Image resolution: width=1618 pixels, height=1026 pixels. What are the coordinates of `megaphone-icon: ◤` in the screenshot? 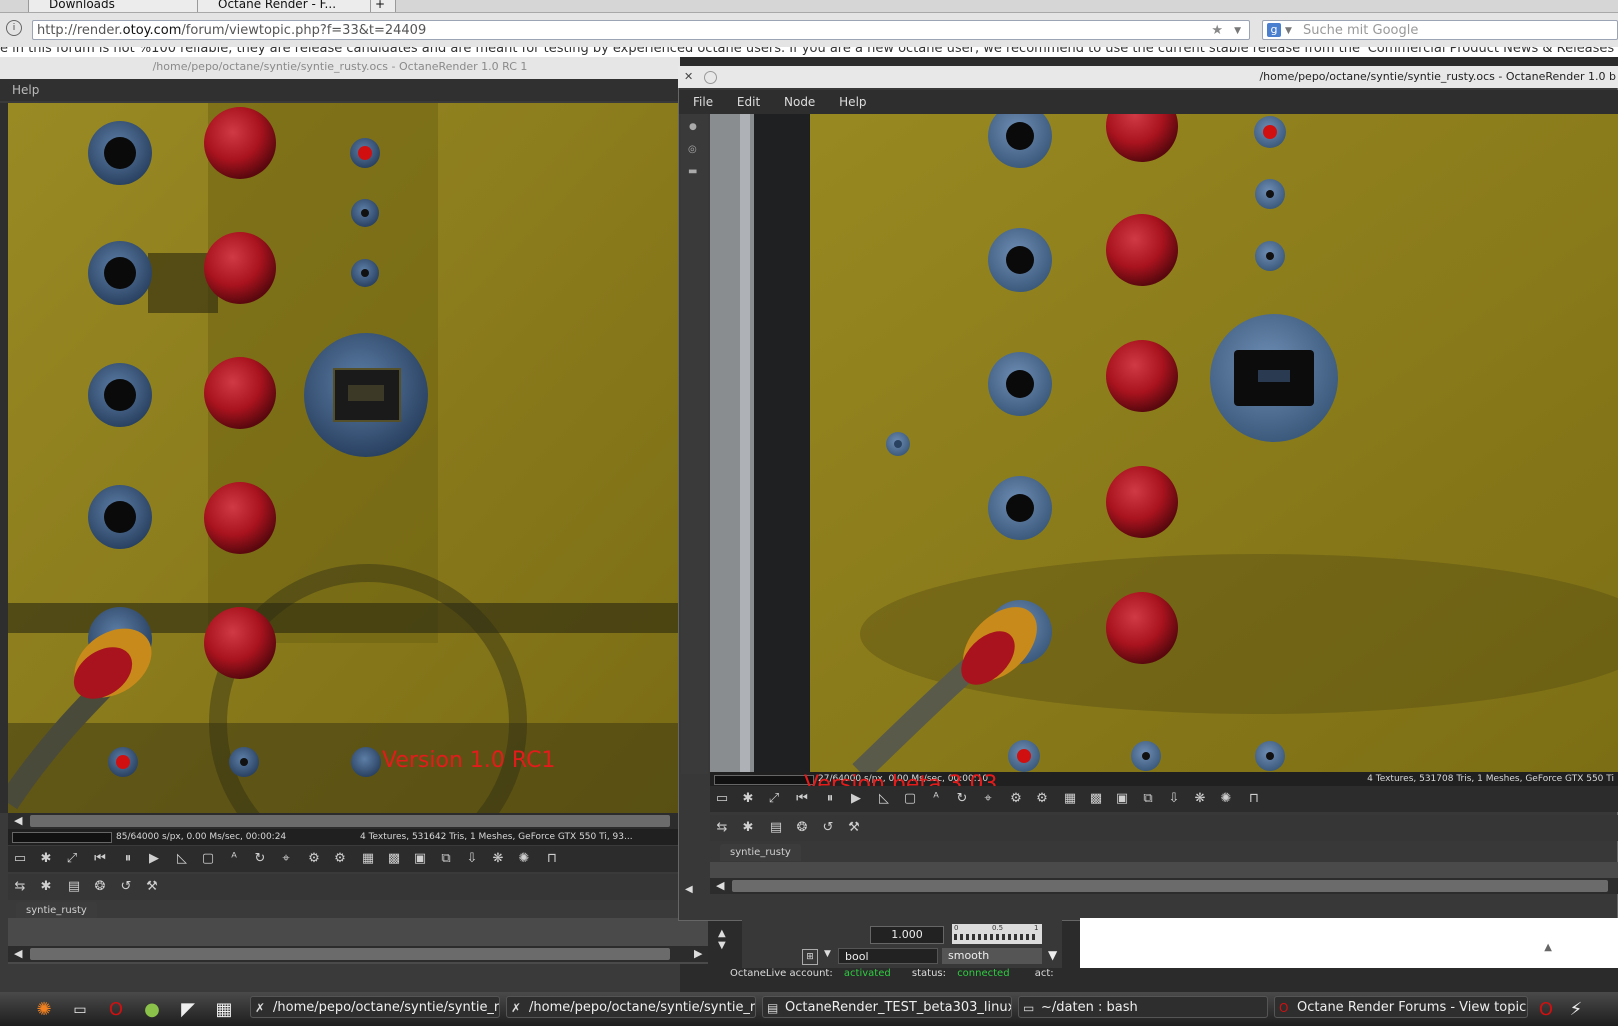 It's located at (188, 1010).